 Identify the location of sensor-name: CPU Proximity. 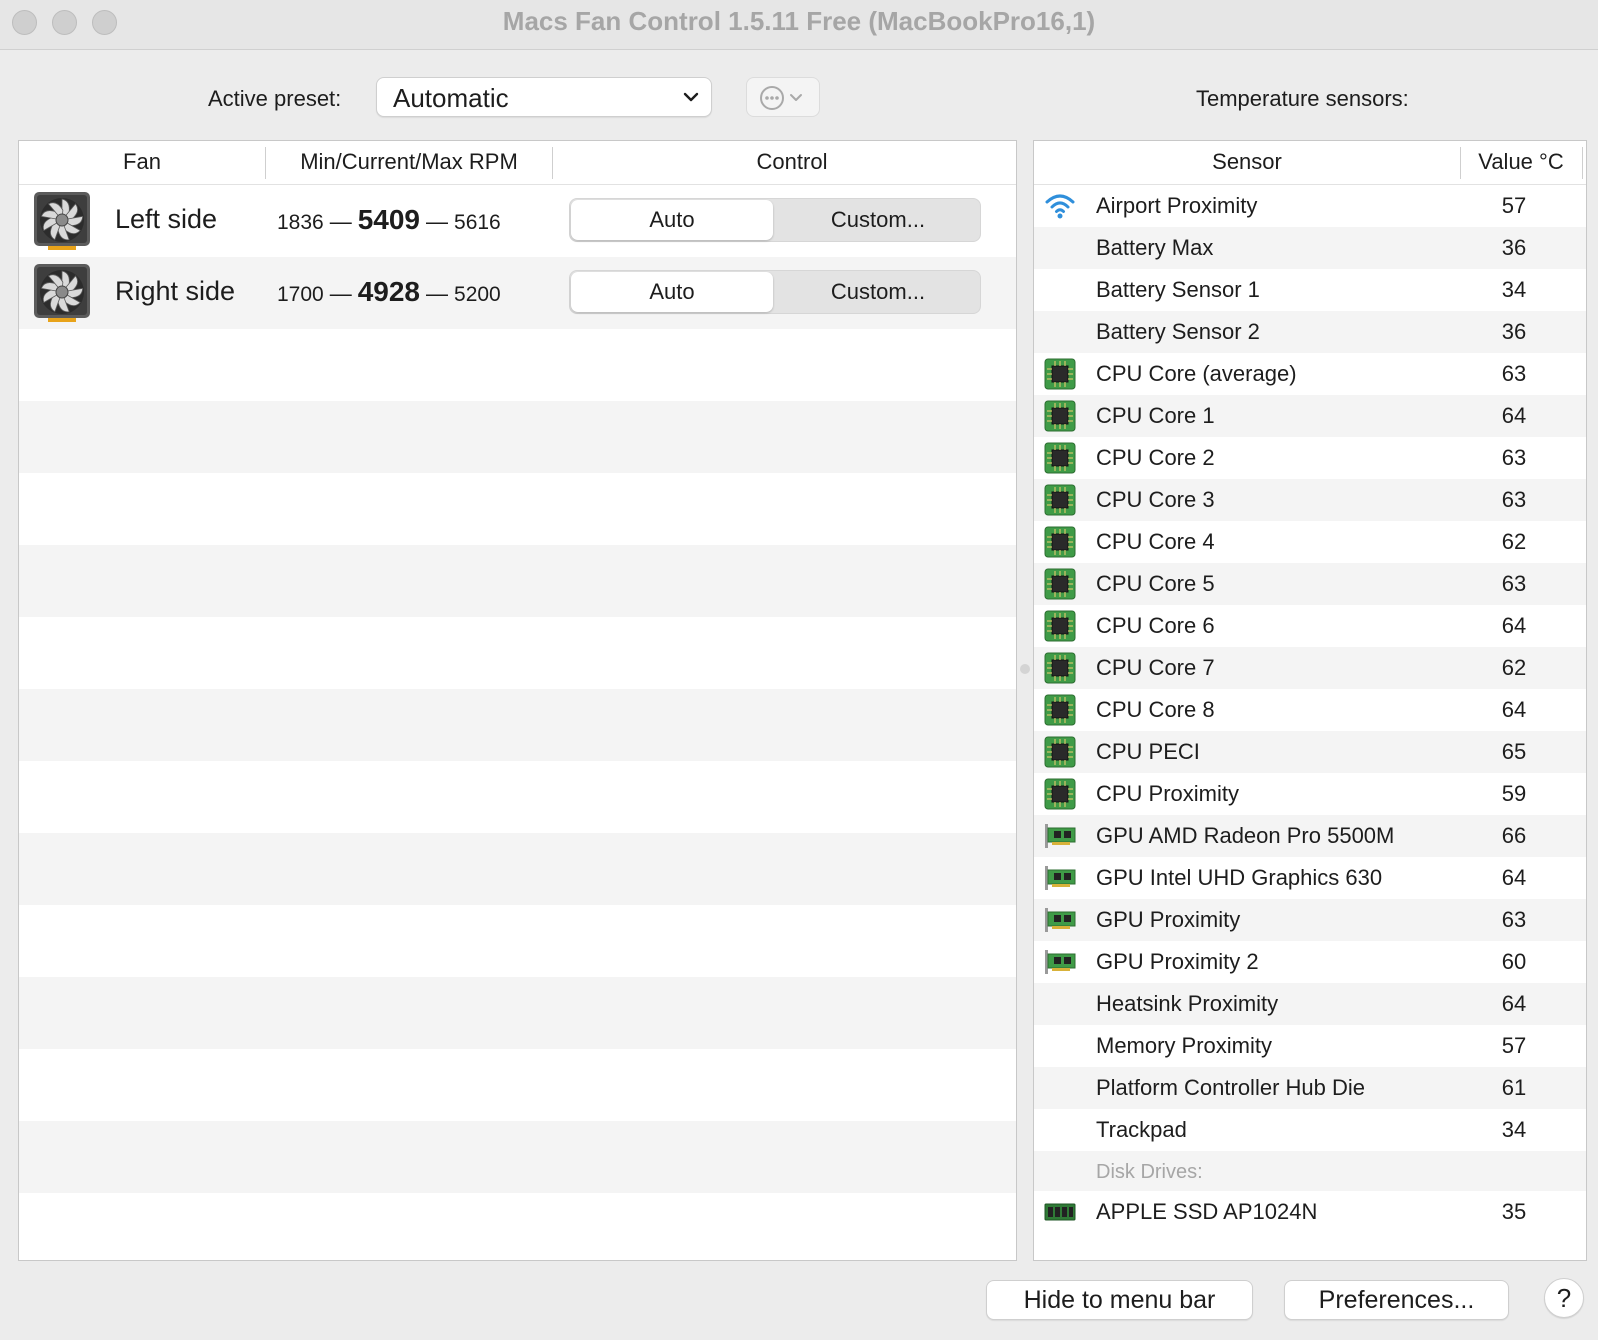
(1168, 793).